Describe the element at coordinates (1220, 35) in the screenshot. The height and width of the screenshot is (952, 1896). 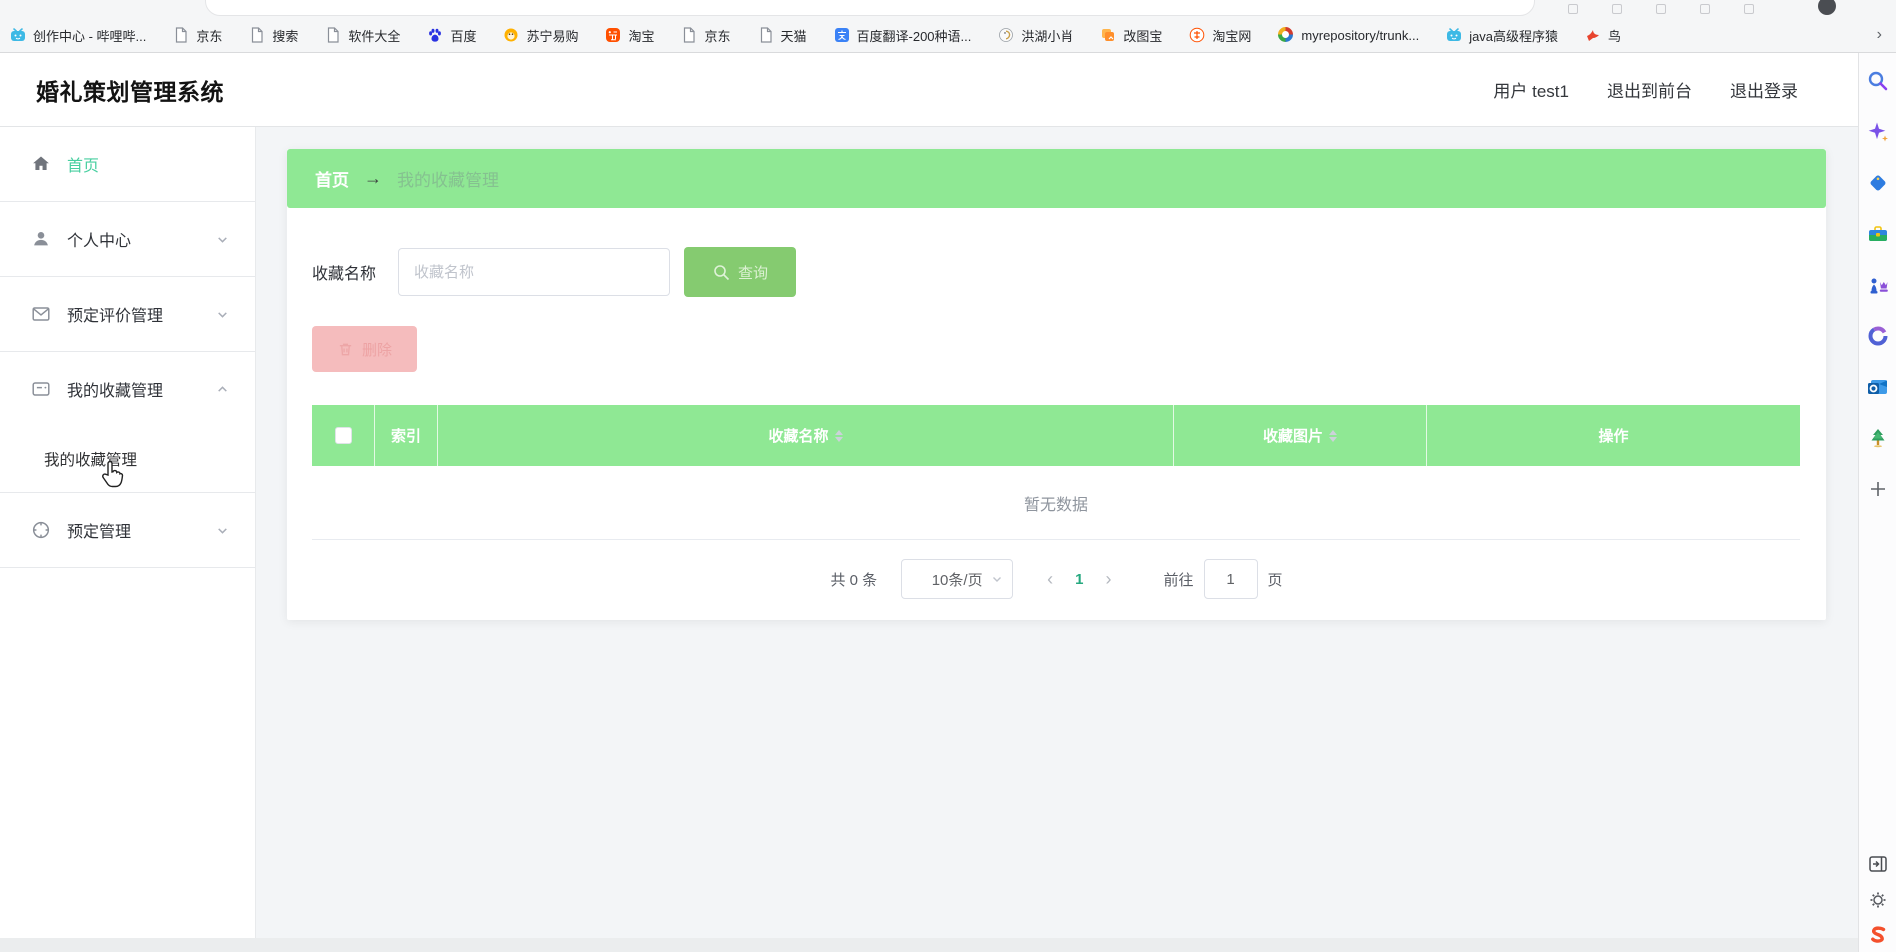
I see `bookmark-item: 淘宝网` at that location.